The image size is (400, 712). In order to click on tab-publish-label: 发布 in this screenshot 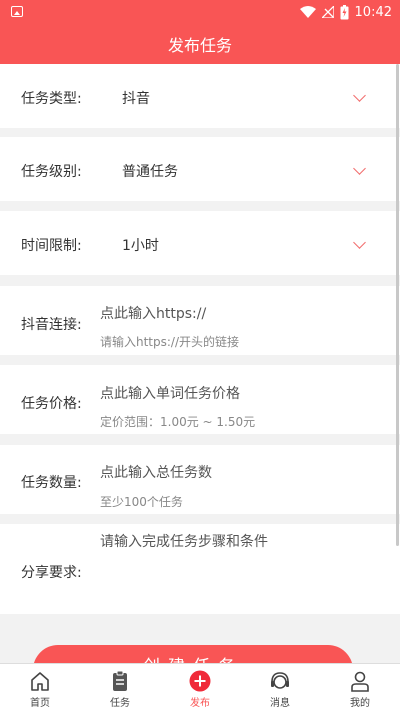, I will do `click(200, 703)`.